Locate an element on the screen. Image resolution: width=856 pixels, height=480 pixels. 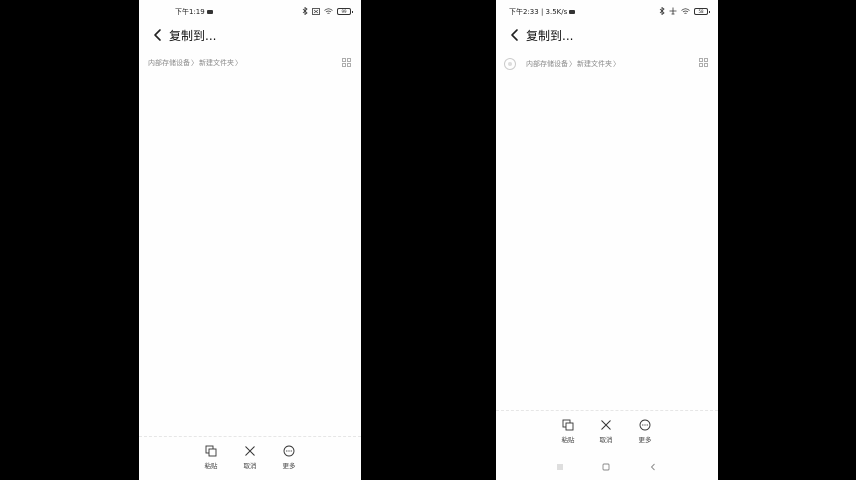
status-bar: 下午2:33 | 3.5K/s 58 is located at coordinates (607, 12).